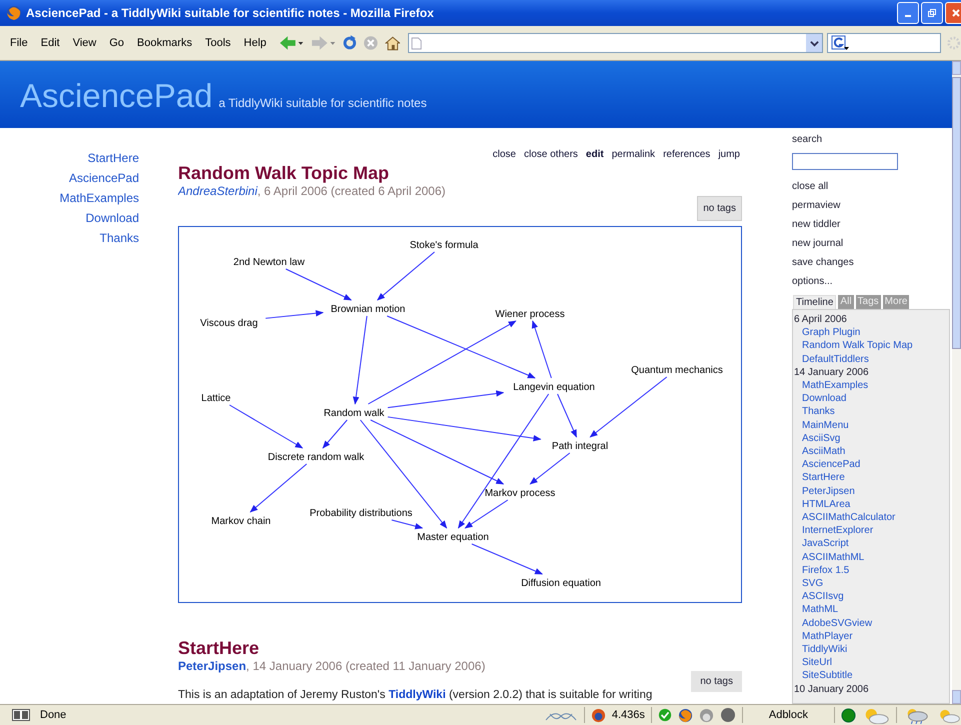 This screenshot has width=961, height=725. I want to click on node-label: Markov chain, so click(241, 521).